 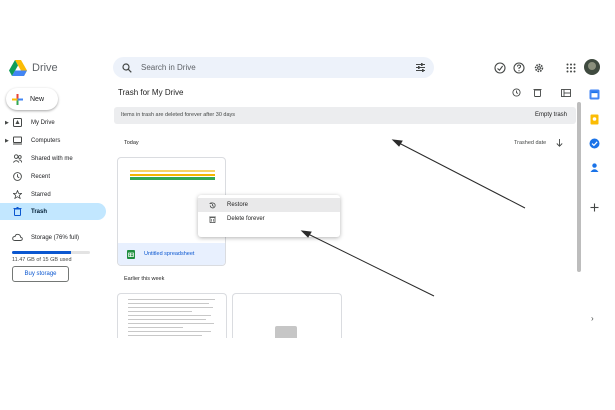 What do you see at coordinates (41, 176) in the screenshot?
I see `sidebar-item-label: Recent` at bounding box center [41, 176].